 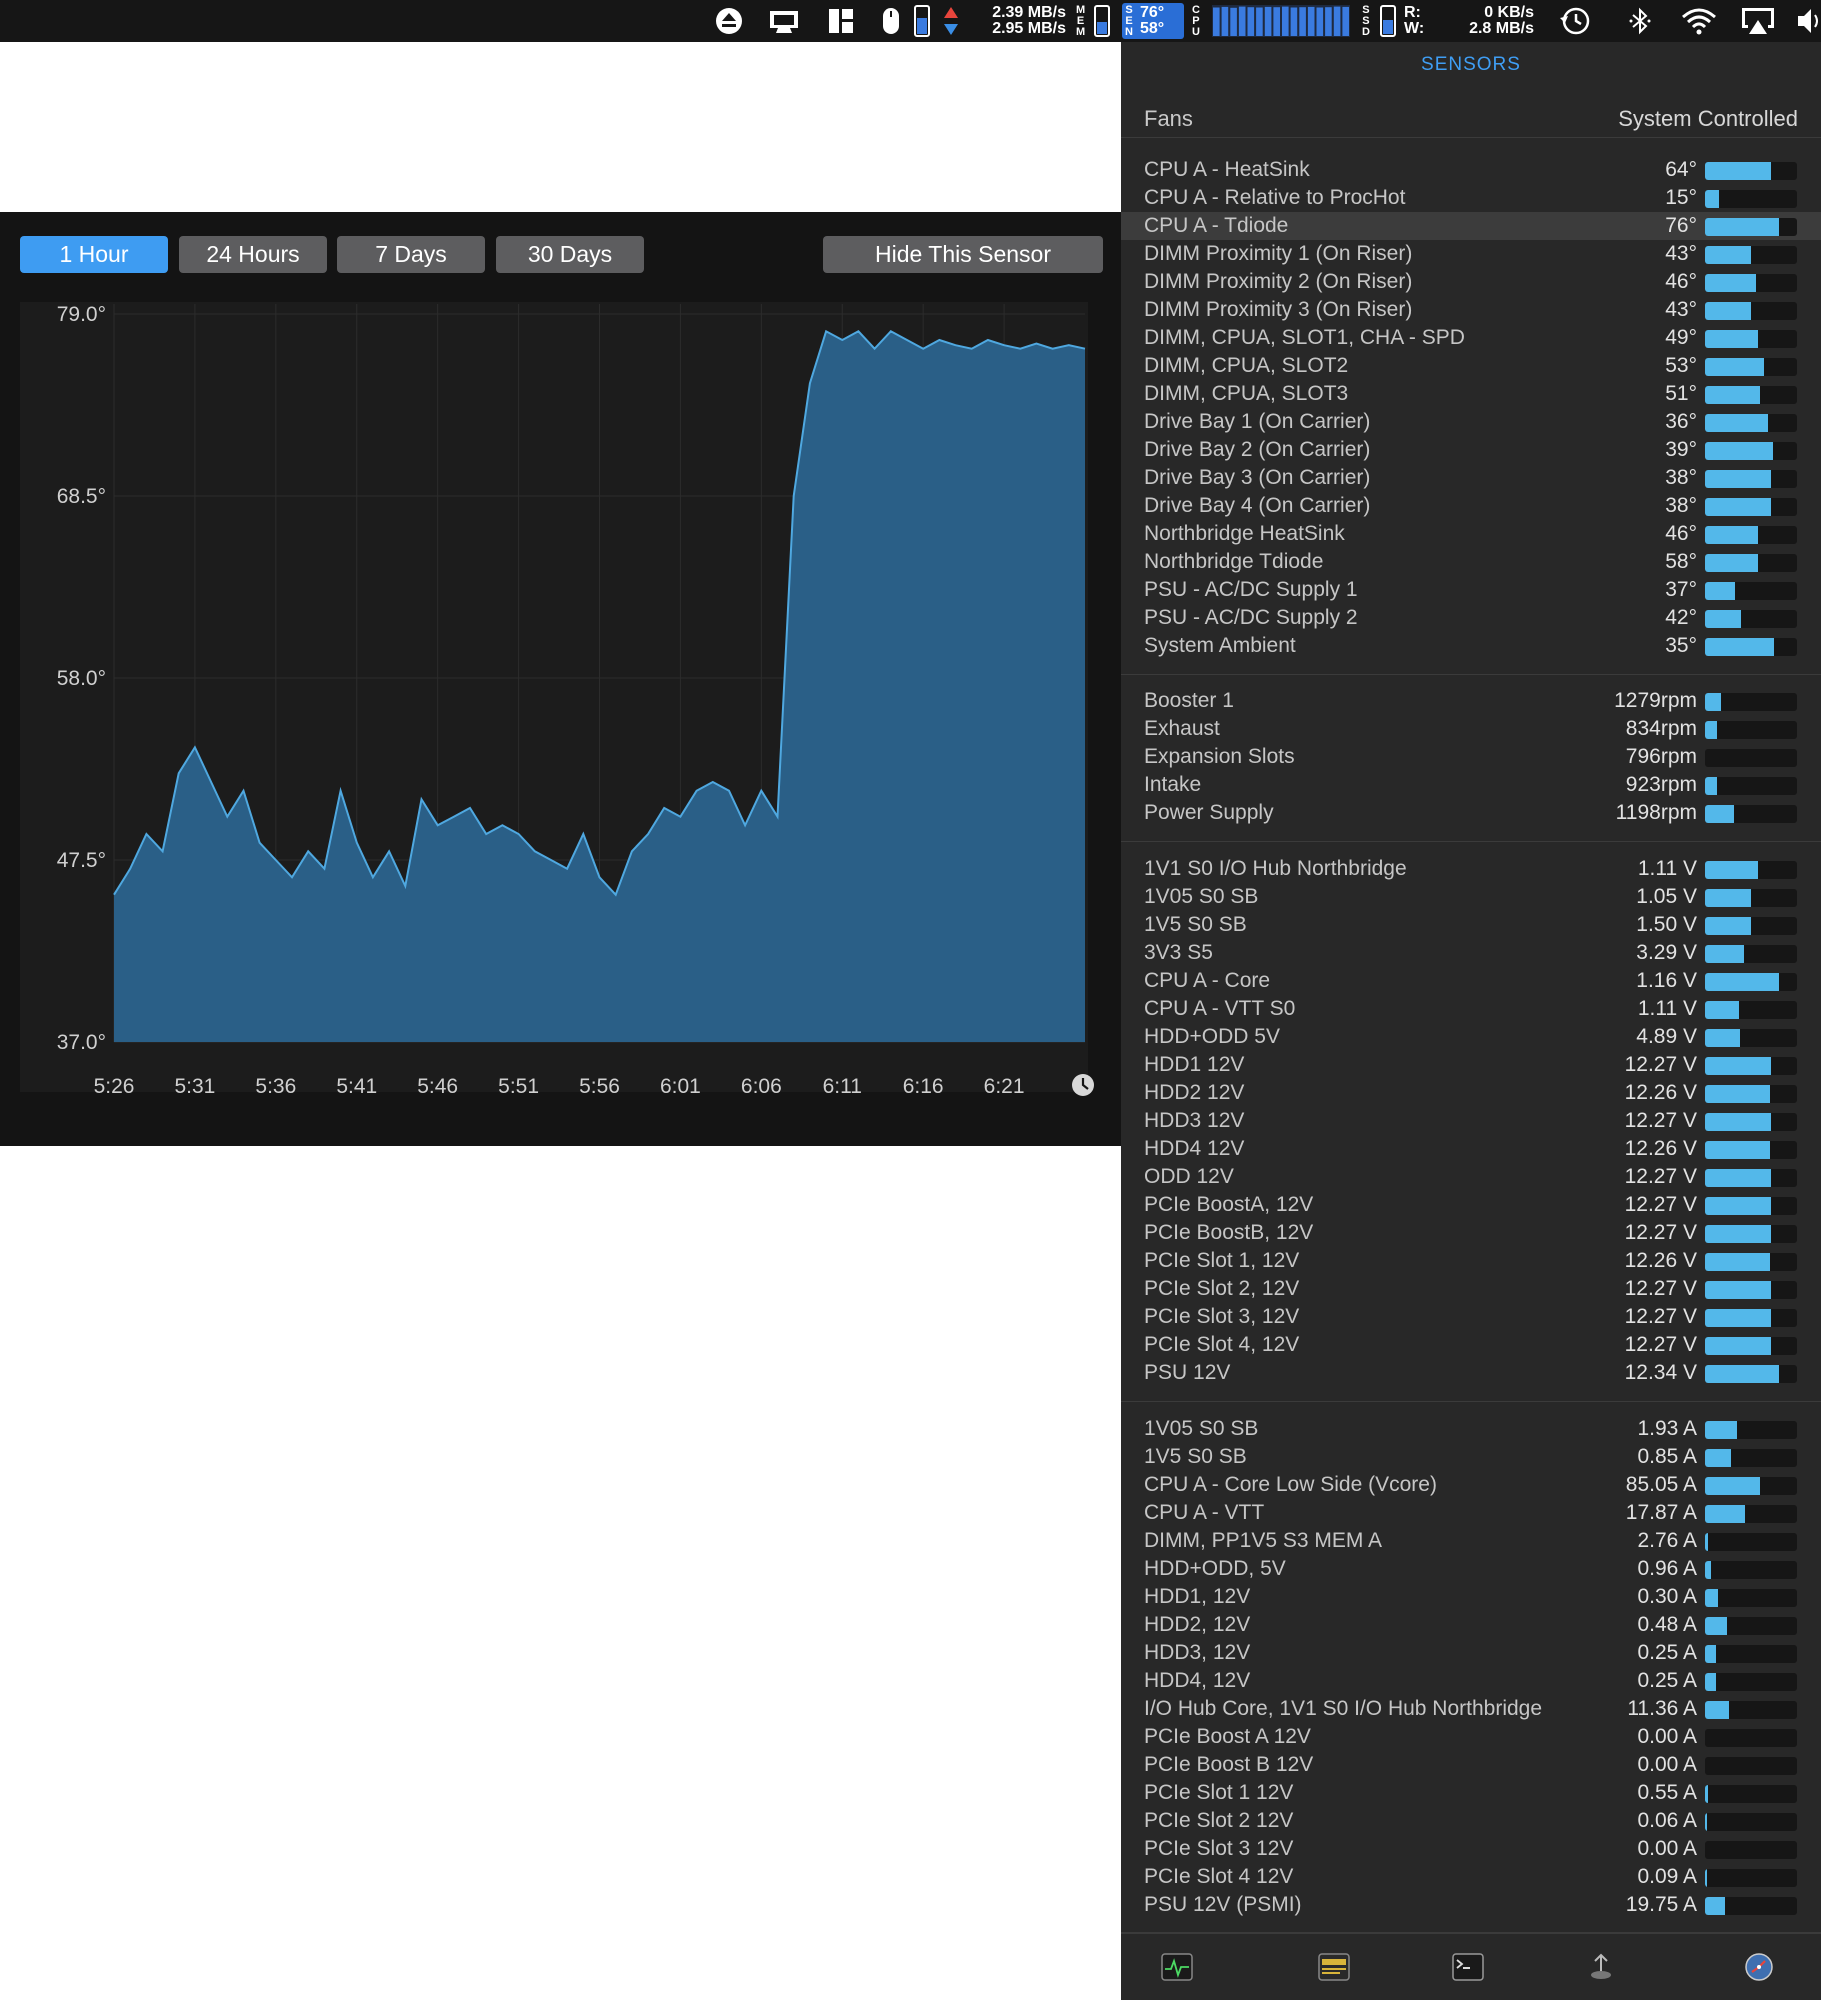 What do you see at coordinates (1471, 366) in the screenshot?
I see `temperature-sensor-row: DIMM, CPUA, SLOT2 53°` at bounding box center [1471, 366].